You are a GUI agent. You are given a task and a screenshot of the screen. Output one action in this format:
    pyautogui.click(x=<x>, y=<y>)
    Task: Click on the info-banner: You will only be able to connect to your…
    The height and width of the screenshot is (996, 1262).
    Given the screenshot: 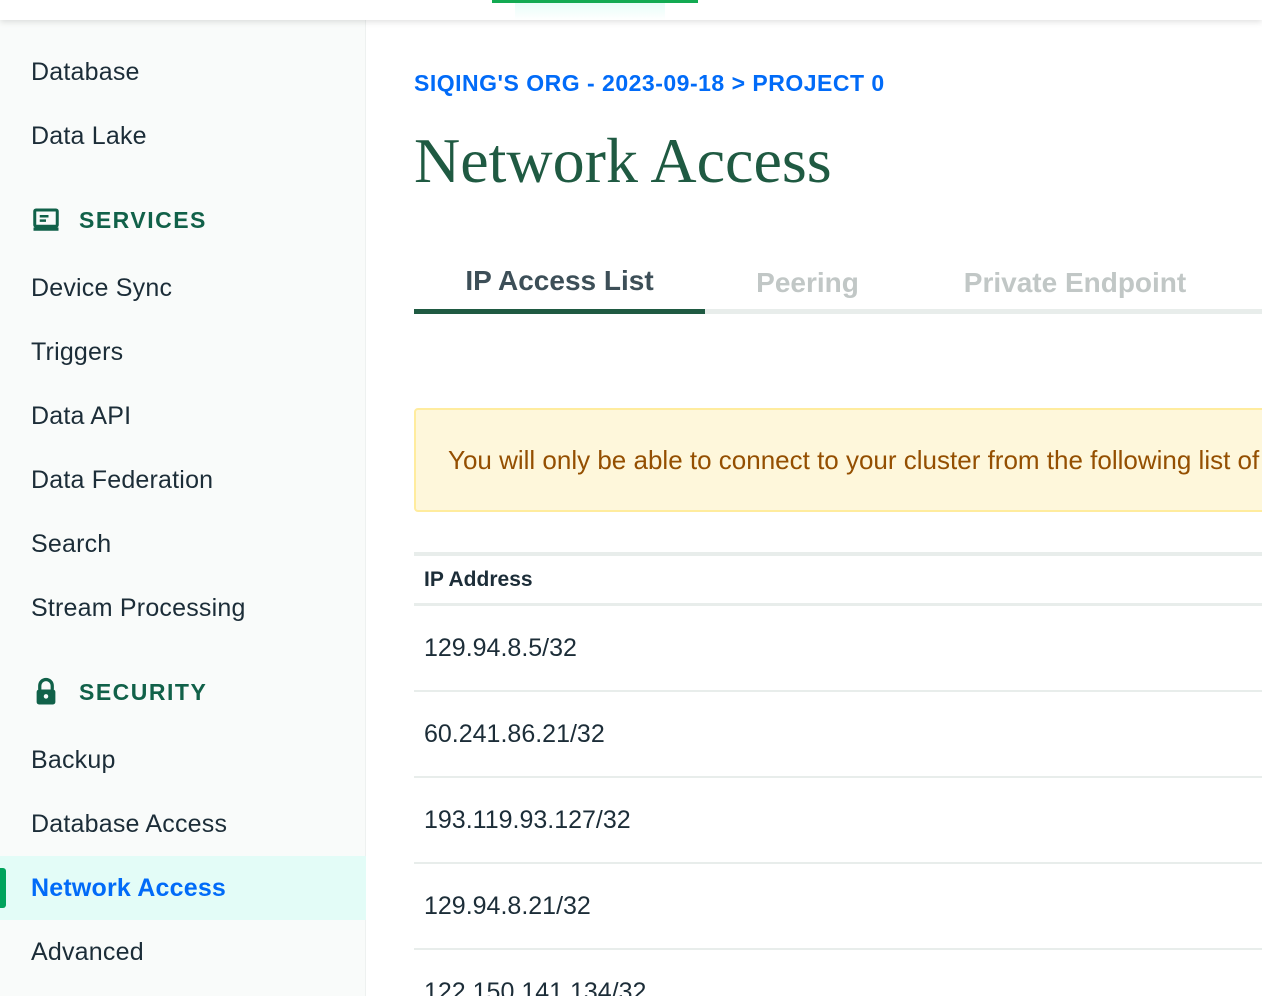 What is the action you would take?
    pyautogui.click(x=838, y=460)
    